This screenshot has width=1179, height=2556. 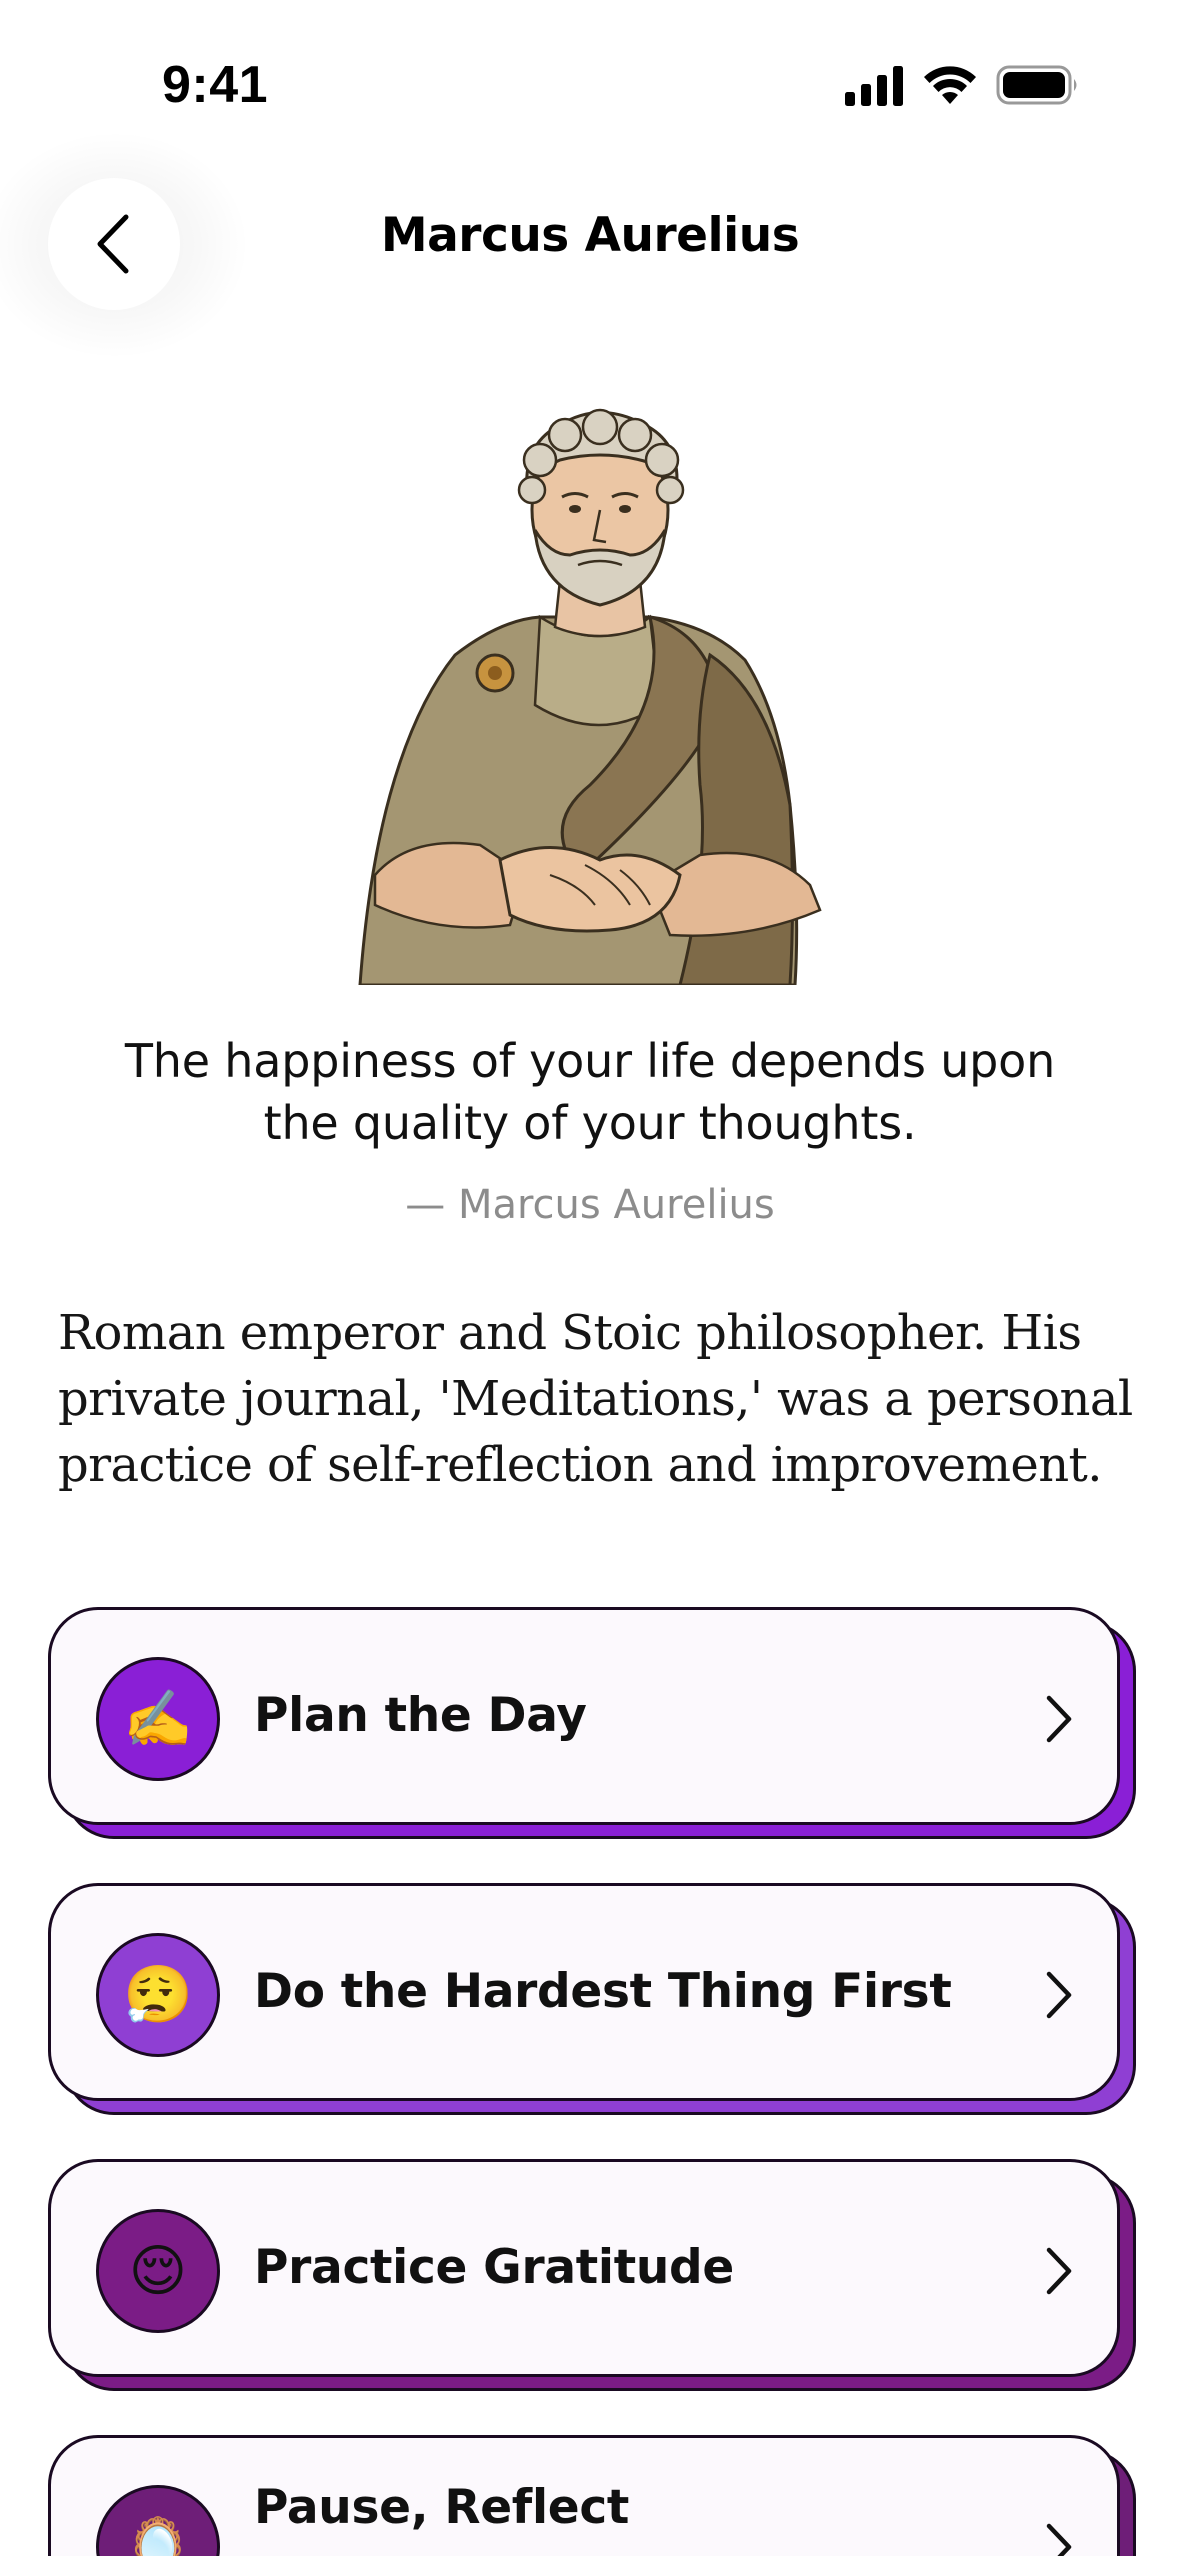 I want to click on practice-label: Plan the Day, so click(x=420, y=1715).